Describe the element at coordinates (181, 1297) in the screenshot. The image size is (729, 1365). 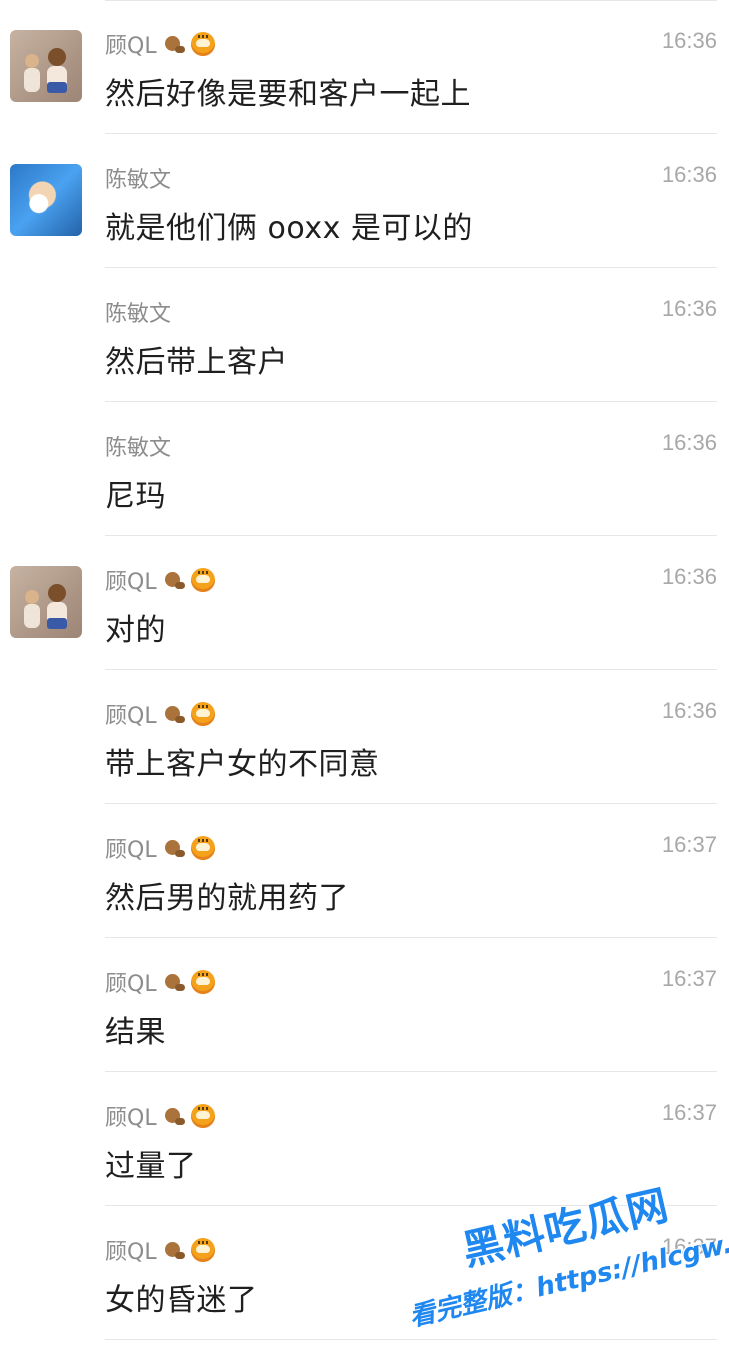
I see `message-text: 女的昏迷了` at that location.